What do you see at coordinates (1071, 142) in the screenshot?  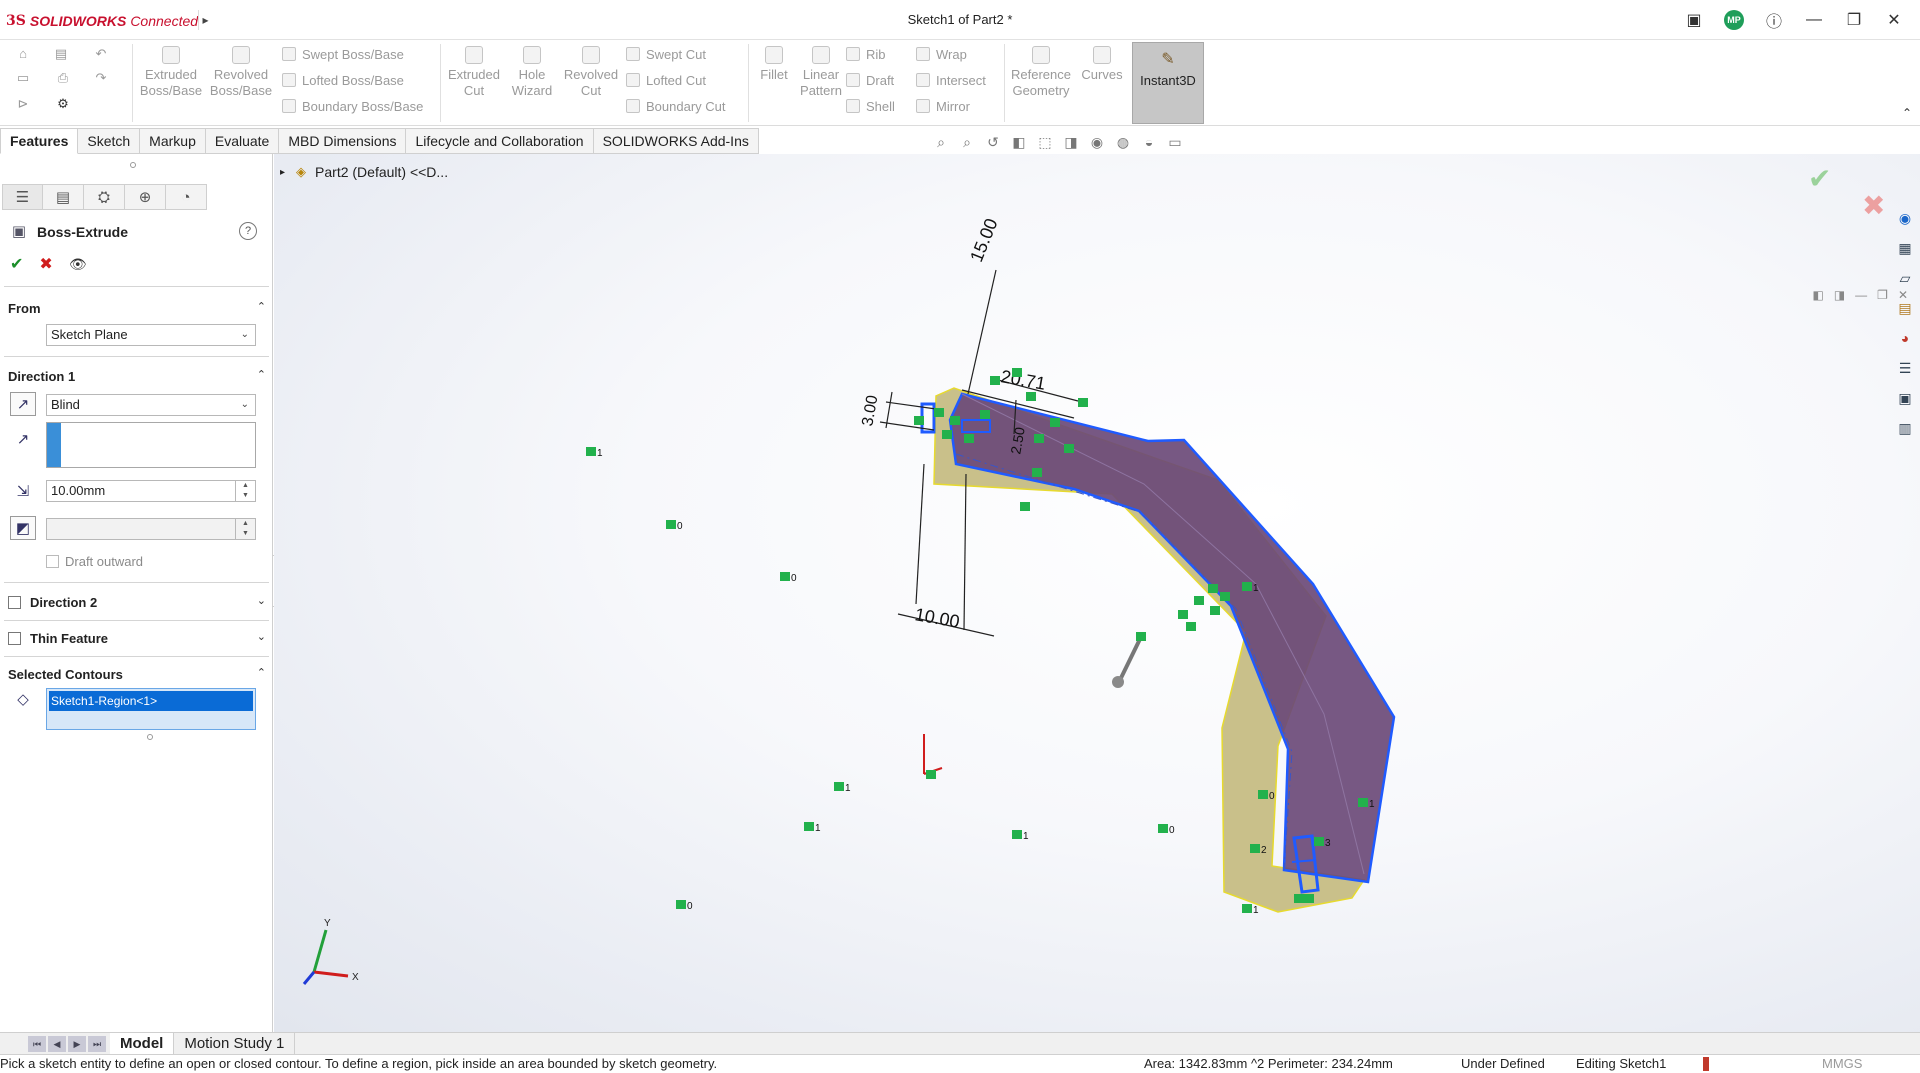 I see `display-style-icon: ◨` at bounding box center [1071, 142].